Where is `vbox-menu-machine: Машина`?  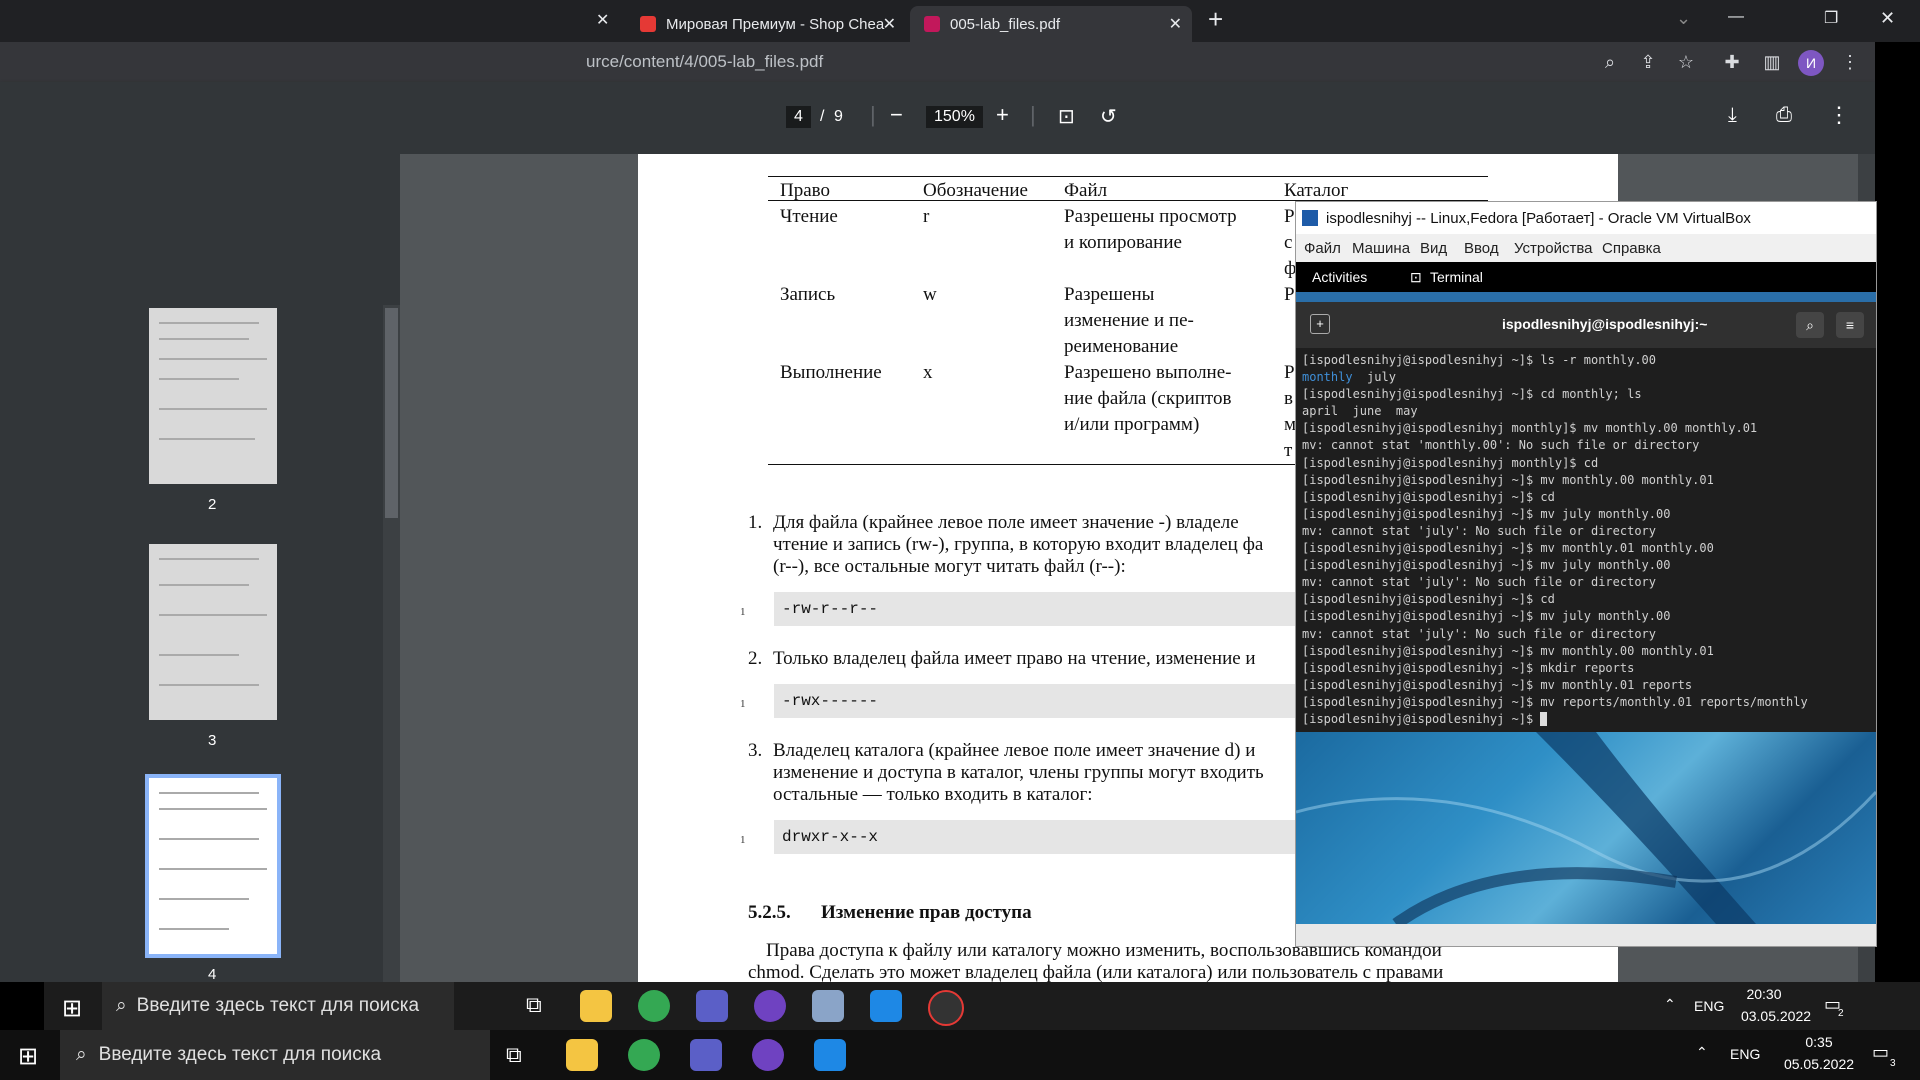 vbox-menu-machine: Машина is located at coordinates (1381, 248).